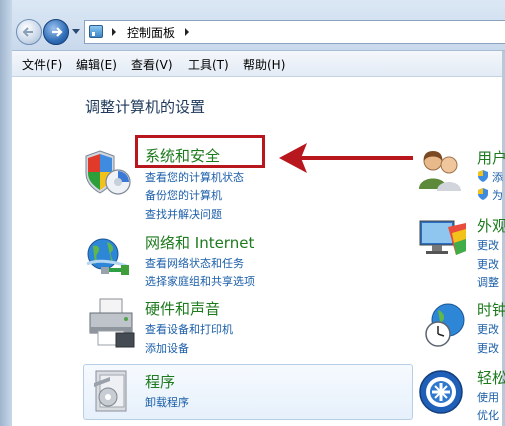 Image resolution: width=505 pixels, height=426 pixels. I want to click on forward-button, so click(56, 32).